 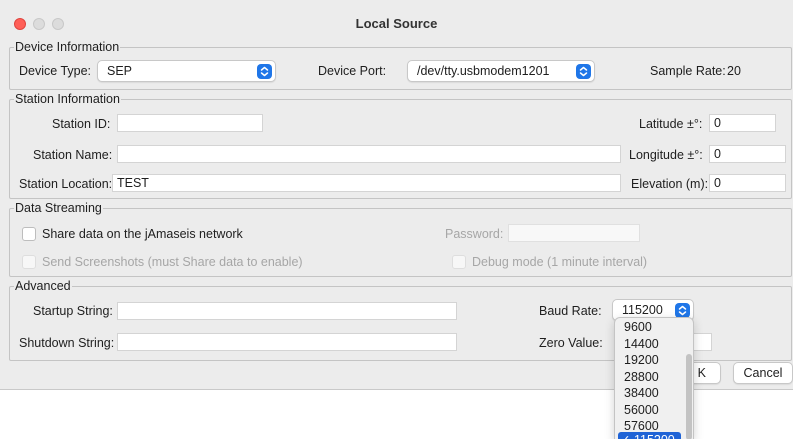 What do you see at coordinates (67, 343) in the screenshot?
I see `shutdown-string-label: Shutdown String:` at bounding box center [67, 343].